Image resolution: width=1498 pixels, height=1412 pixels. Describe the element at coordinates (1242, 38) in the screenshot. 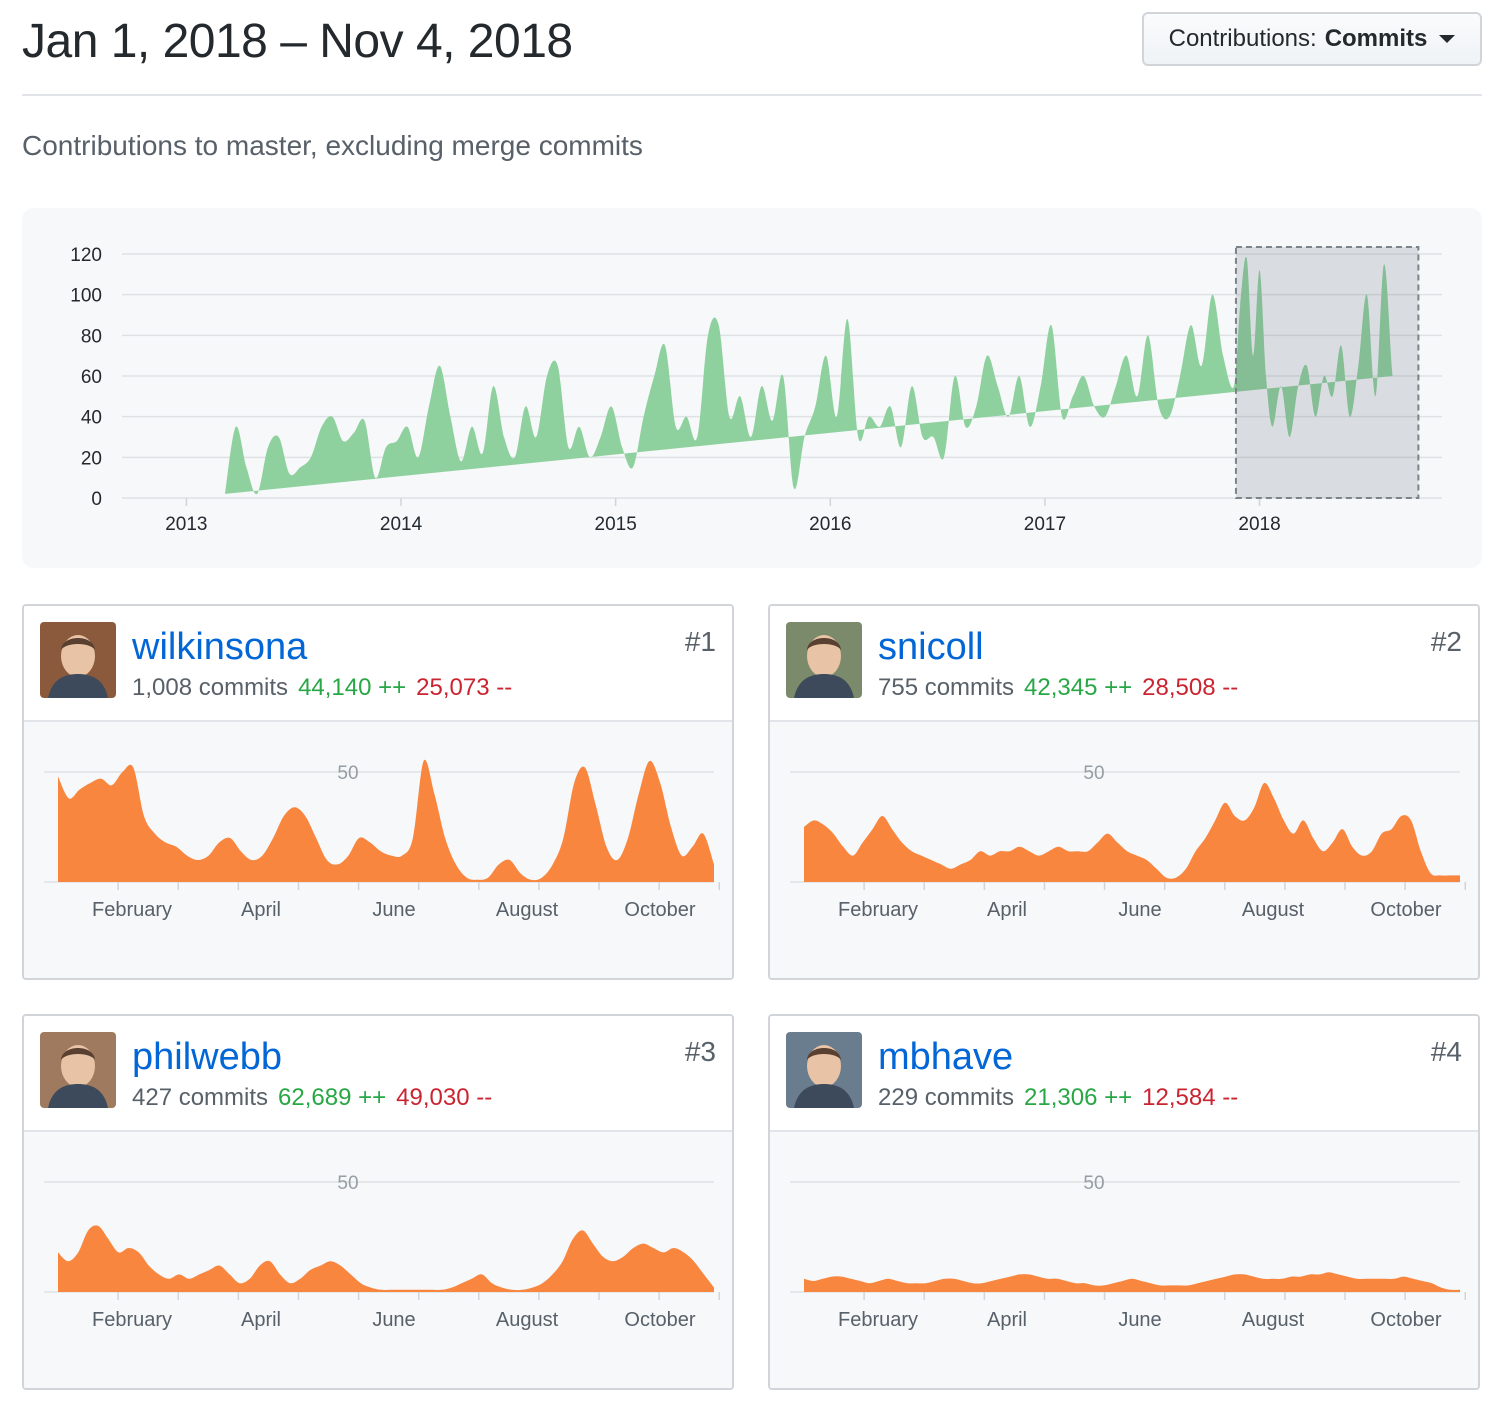

I see `select-prefix: Contributions:` at that location.